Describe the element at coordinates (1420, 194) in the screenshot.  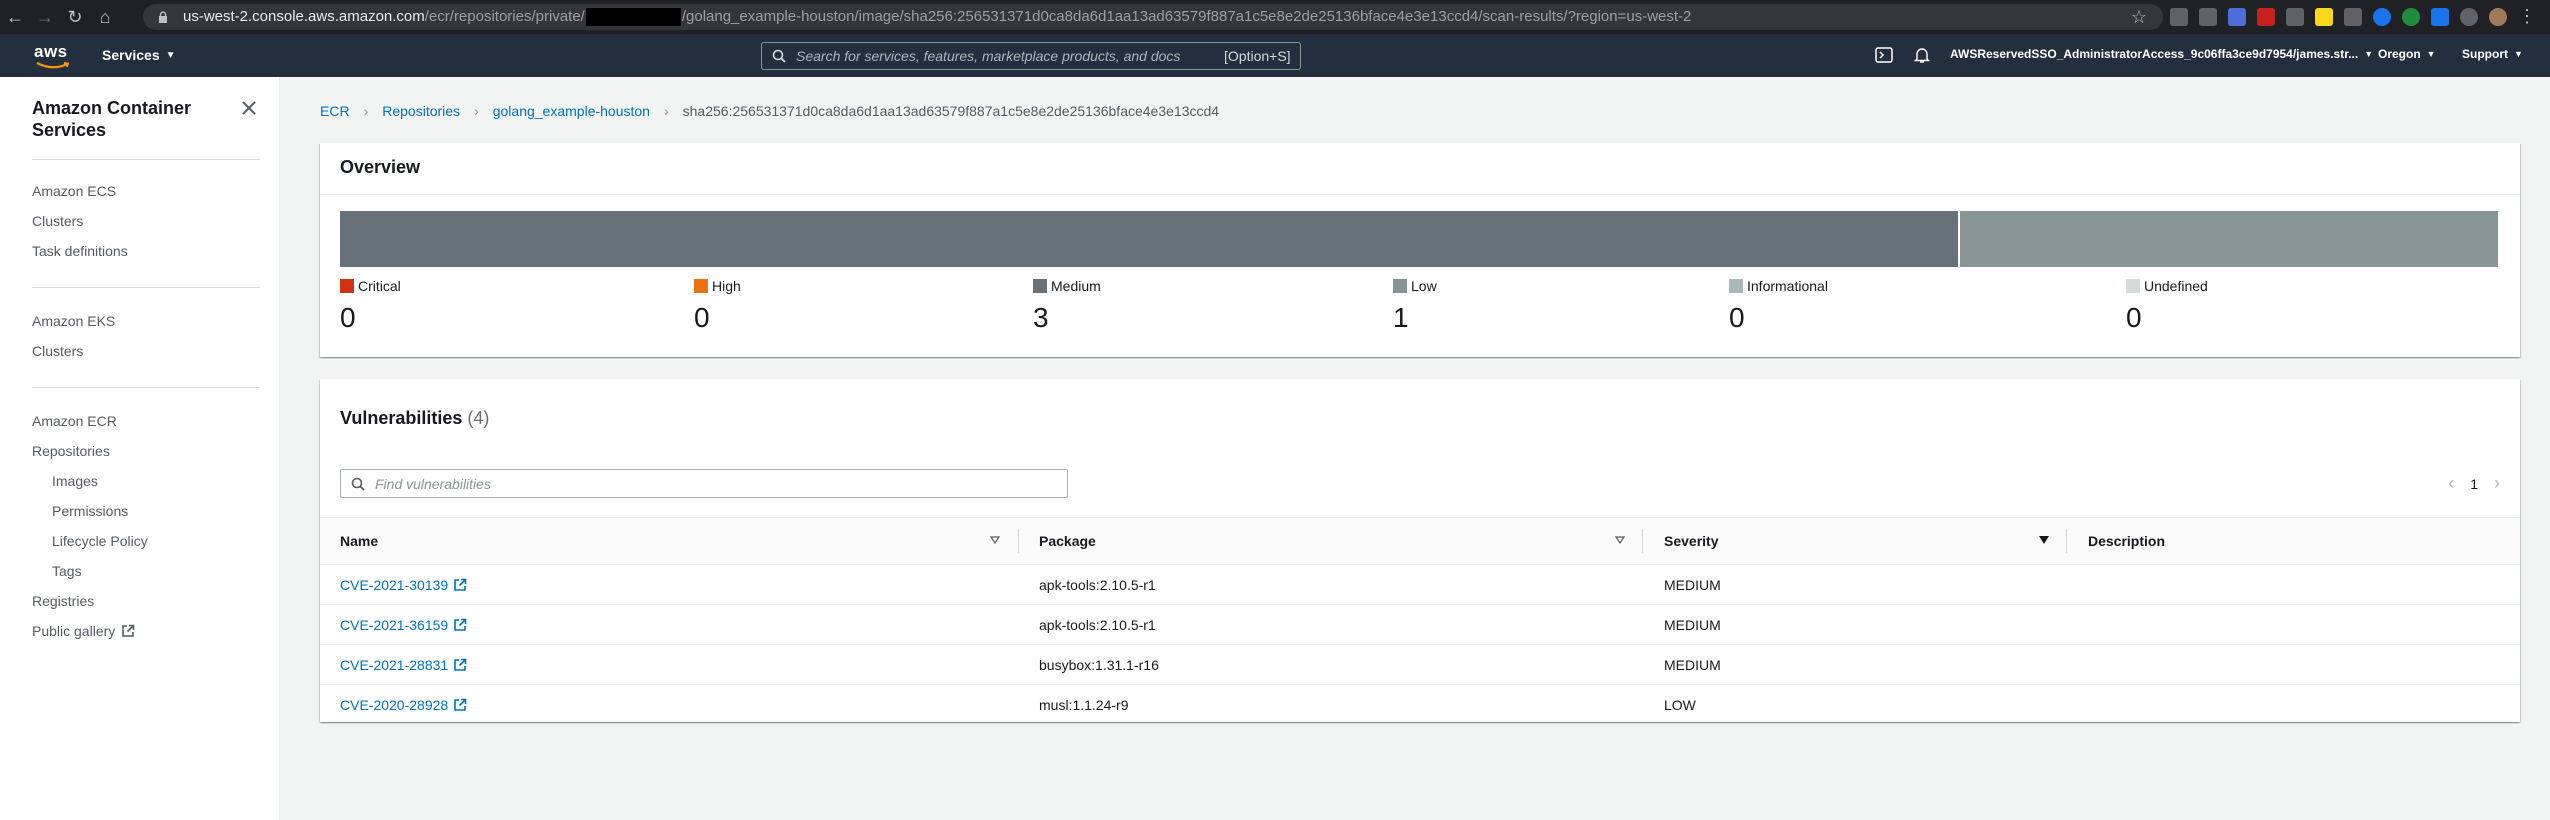
I see `divider` at that location.